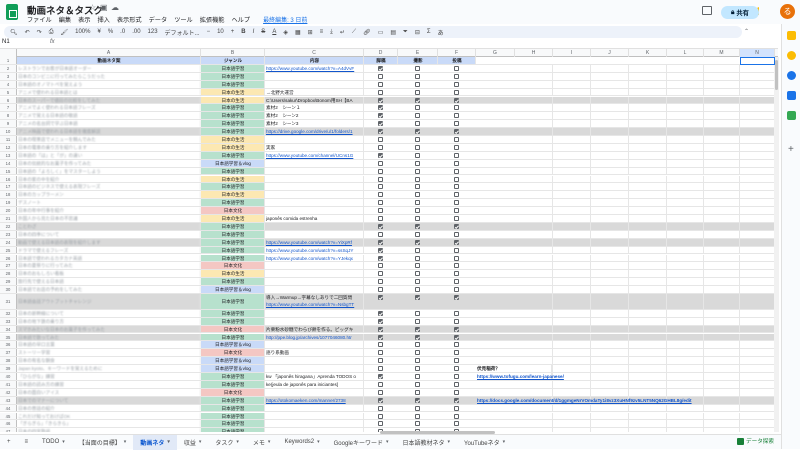 This screenshot has width=800, height=450. Describe the element at coordinates (109, 76) in the screenshot. I see `video-idea-cell: 日本のコンビニに行ってみたらこうだった` at that location.